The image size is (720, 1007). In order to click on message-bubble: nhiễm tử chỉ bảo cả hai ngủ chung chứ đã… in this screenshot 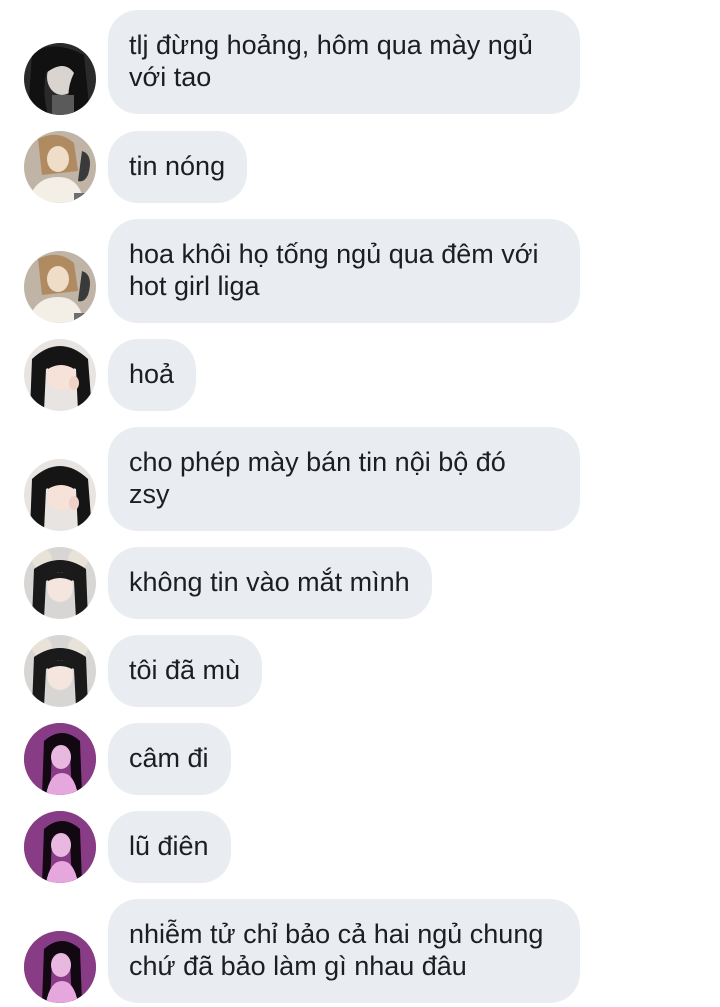, I will do `click(344, 951)`.